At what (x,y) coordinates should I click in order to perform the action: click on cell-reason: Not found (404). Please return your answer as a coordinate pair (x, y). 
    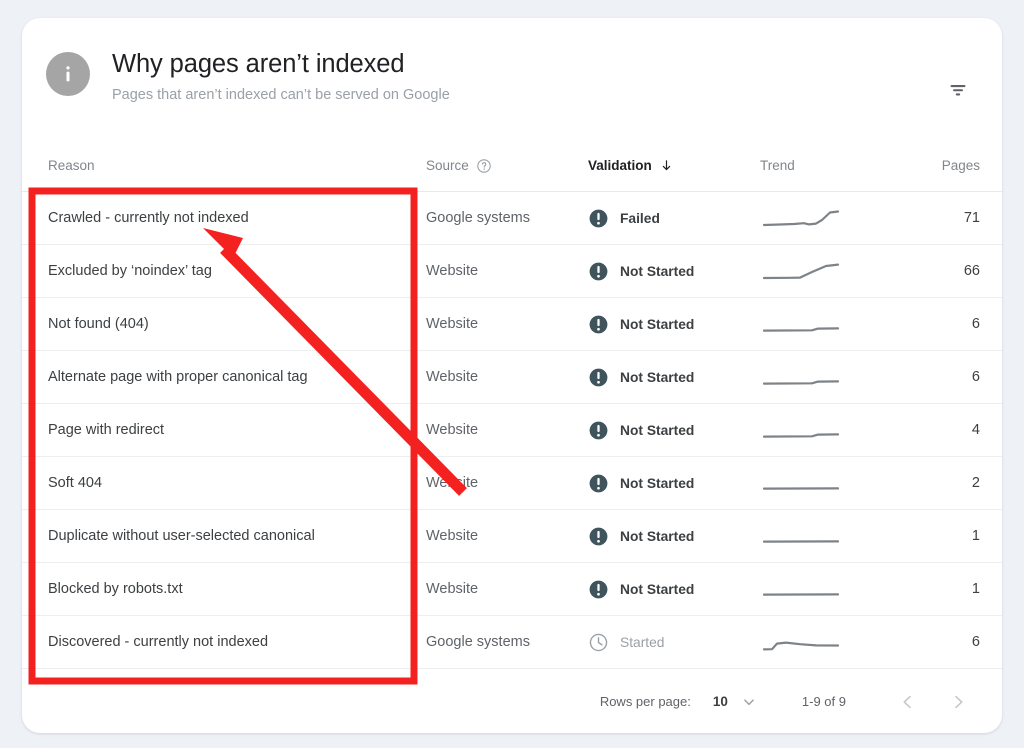
    Looking at the image, I should click on (224, 324).